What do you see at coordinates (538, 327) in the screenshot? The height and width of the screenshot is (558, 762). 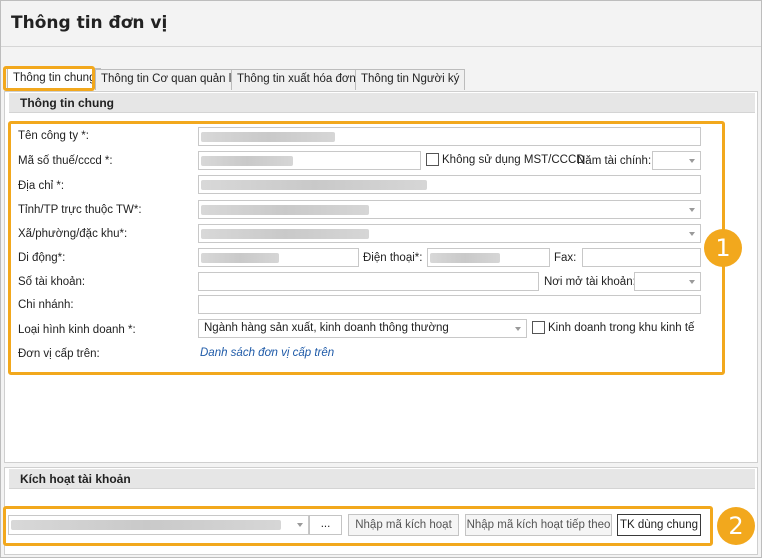 I see `economic-zone-checkbox` at bounding box center [538, 327].